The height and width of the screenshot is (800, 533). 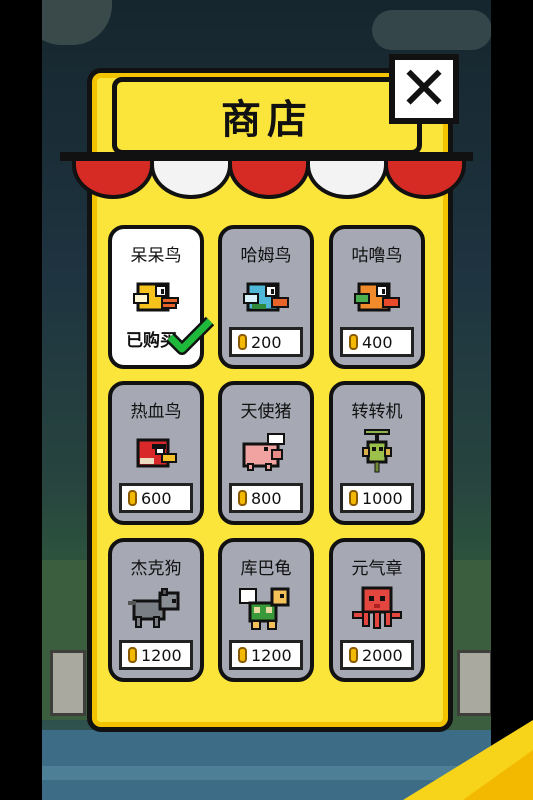 I want to click on item-price: 2000, so click(x=382, y=655).